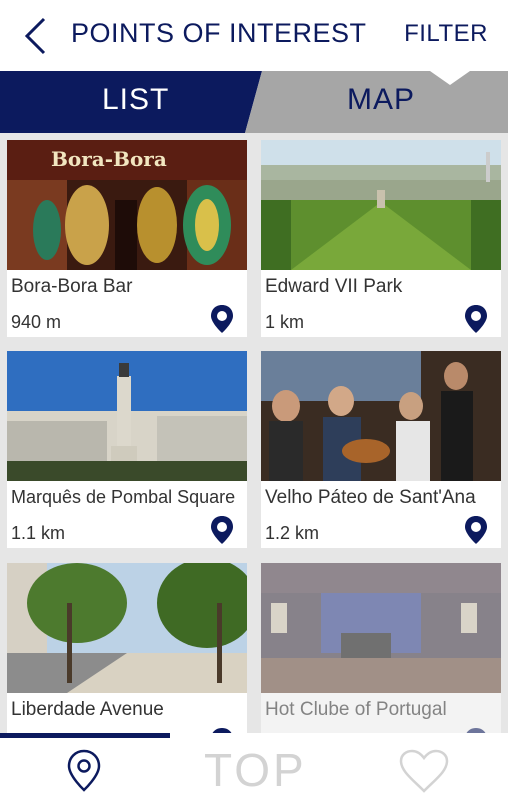 The width and height of the screenshot is (508, 800). I want to click on poi-card-hot-clube: Hot Clube of Portugal, so click(381, 648).